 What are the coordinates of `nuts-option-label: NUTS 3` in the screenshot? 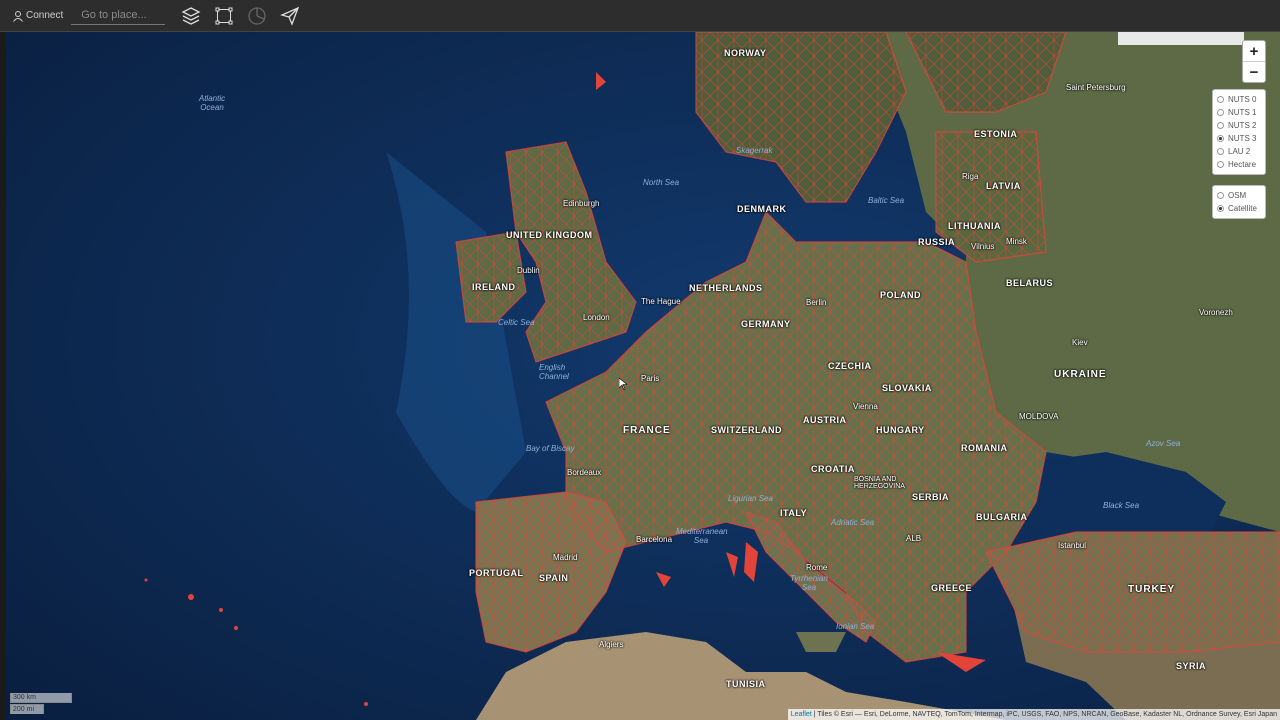 It's located at (1242, 138).